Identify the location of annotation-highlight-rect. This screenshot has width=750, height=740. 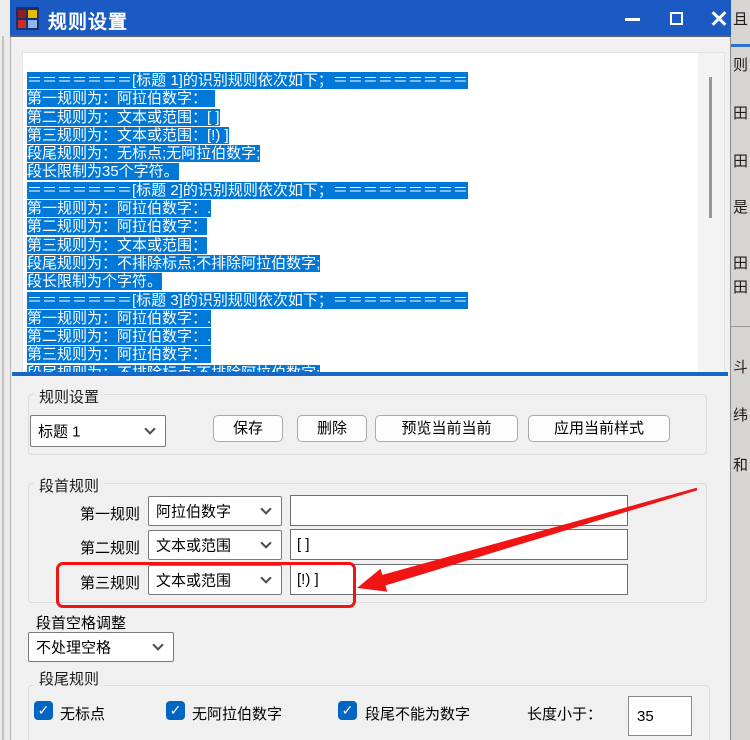
(206, 585).